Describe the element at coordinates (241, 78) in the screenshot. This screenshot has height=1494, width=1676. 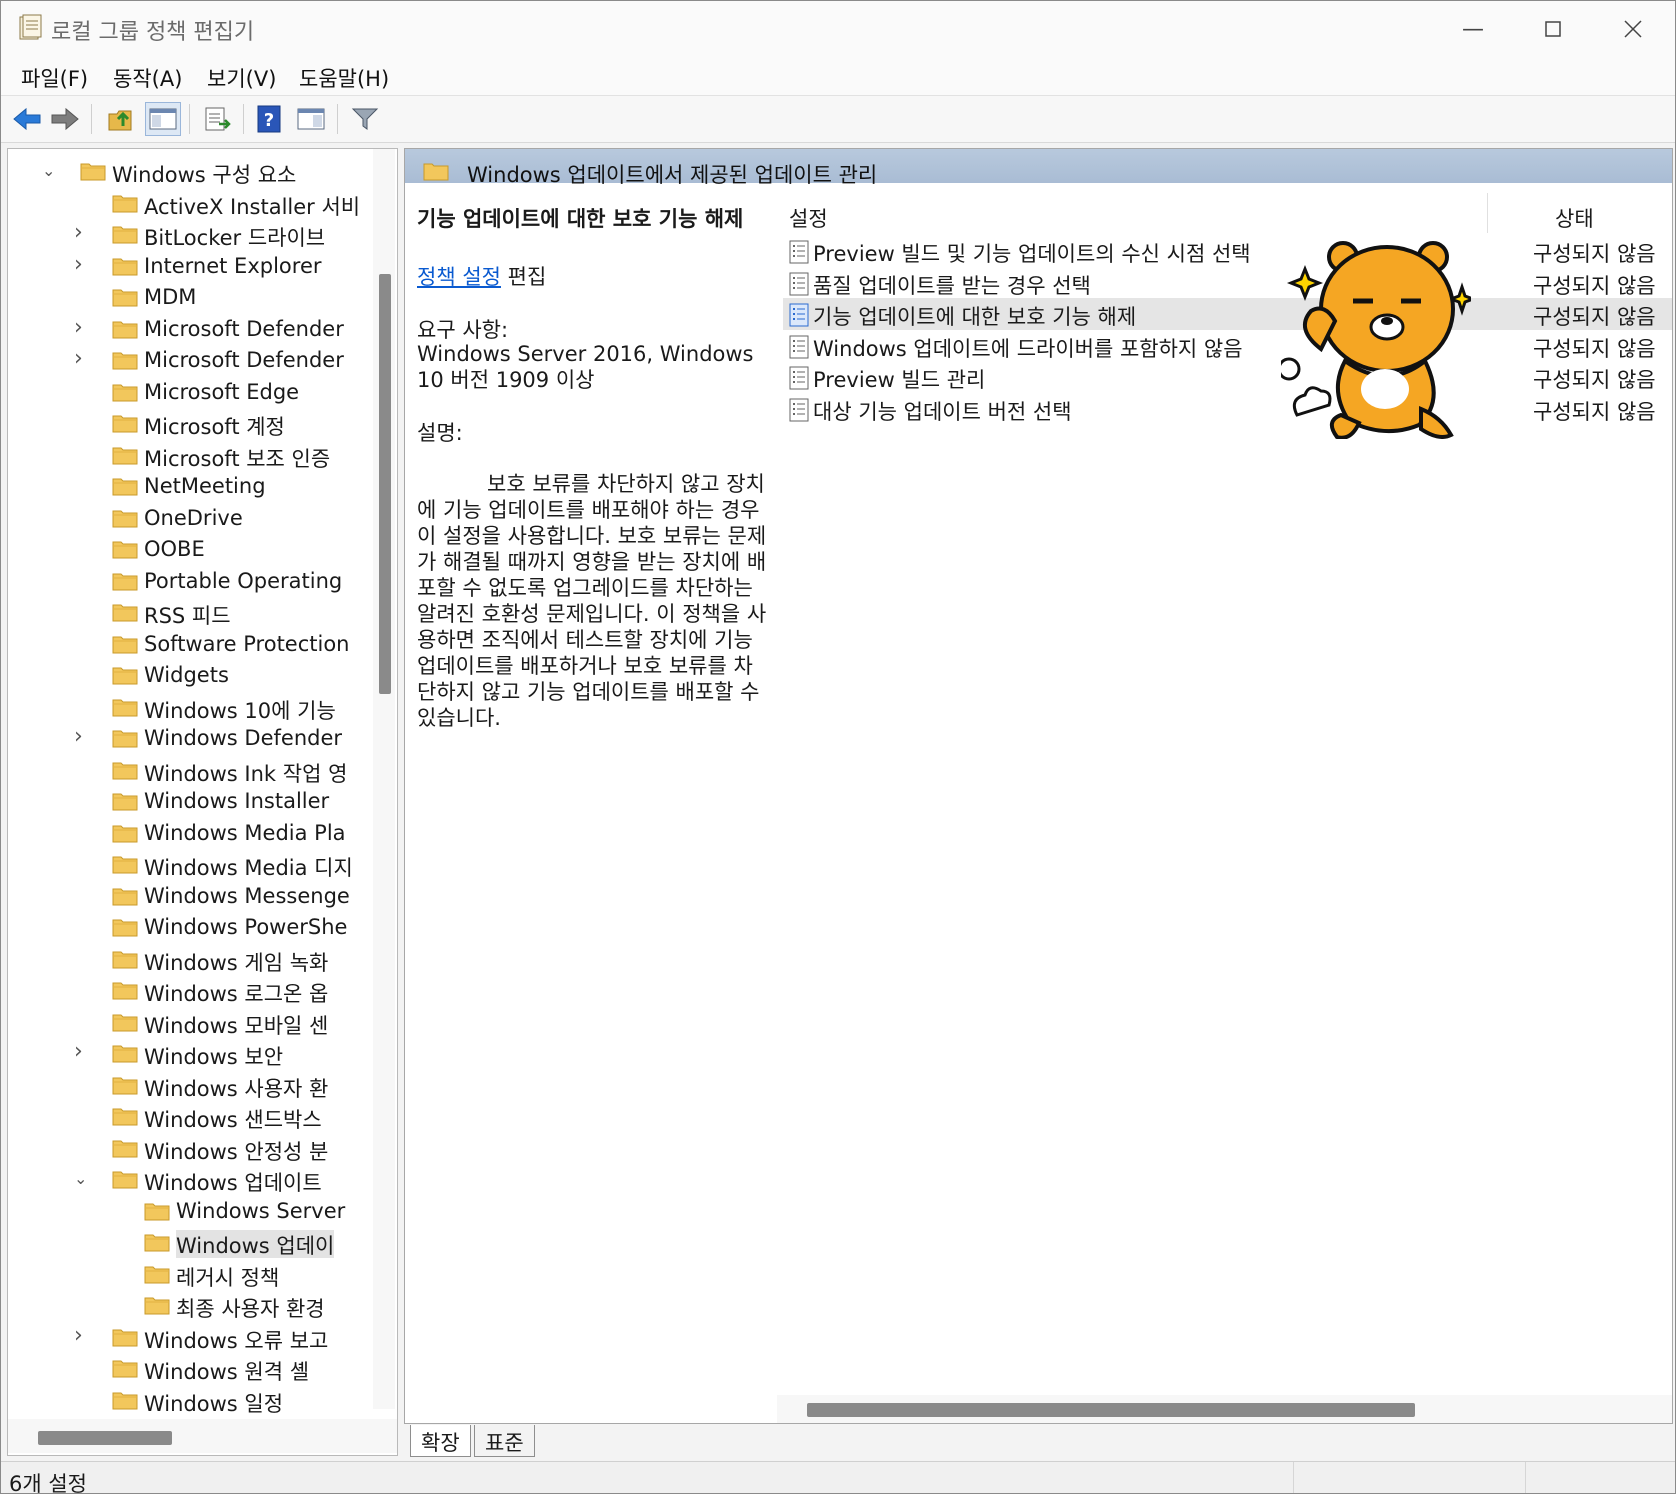
I see `menu-view: 보기(V)` at that location.